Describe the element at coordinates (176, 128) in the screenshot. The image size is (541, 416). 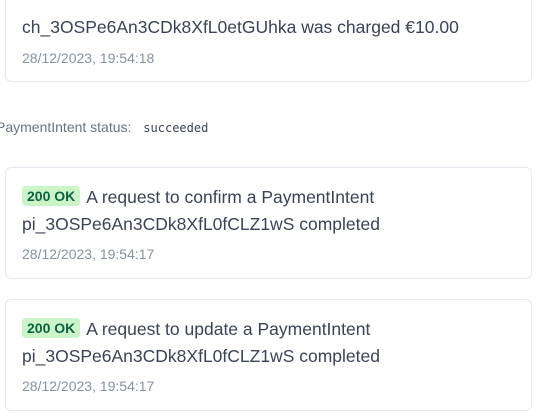
I see `status-value: succeeded` at that location.